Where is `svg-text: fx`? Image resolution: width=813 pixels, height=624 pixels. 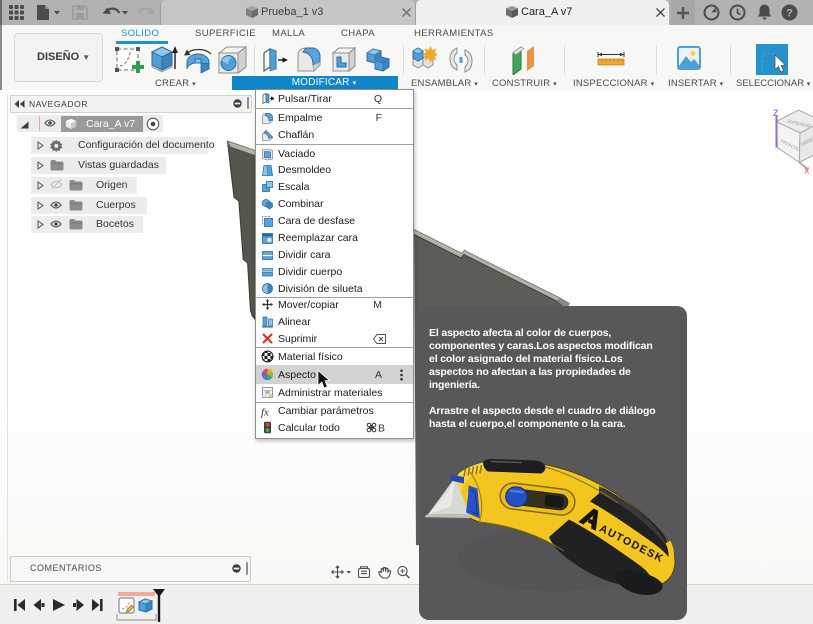
svg-text: fx is located at coordinates (265, 412).